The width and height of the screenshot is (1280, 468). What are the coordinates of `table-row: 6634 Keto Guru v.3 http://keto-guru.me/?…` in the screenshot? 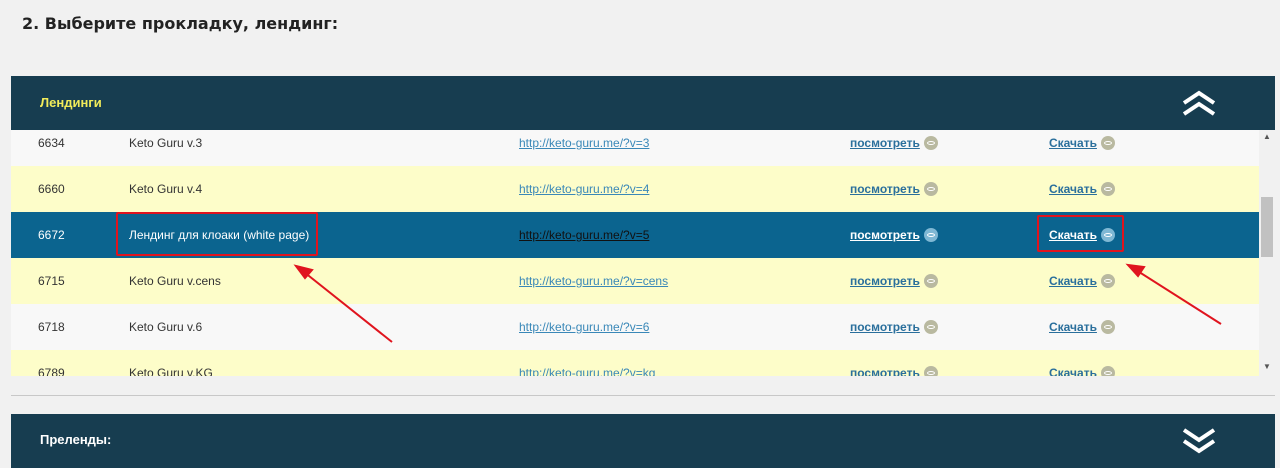 It's located at (635, 148).